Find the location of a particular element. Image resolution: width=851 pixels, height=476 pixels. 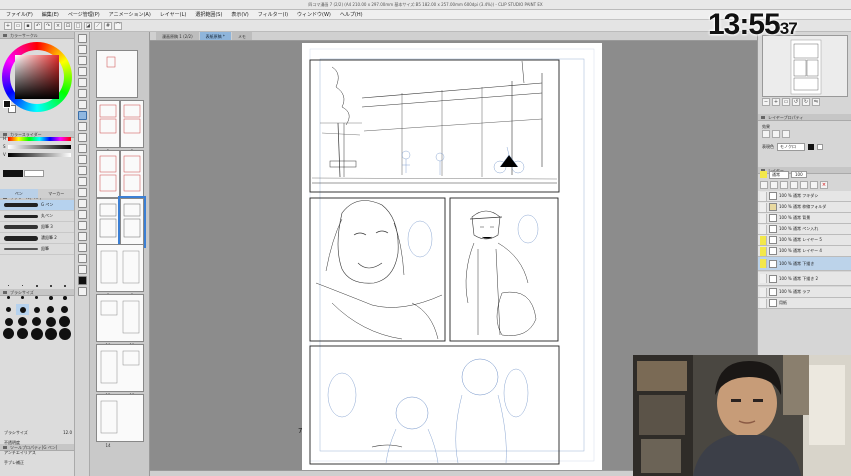

move-tool-icon is located at coordinates (82, 49).